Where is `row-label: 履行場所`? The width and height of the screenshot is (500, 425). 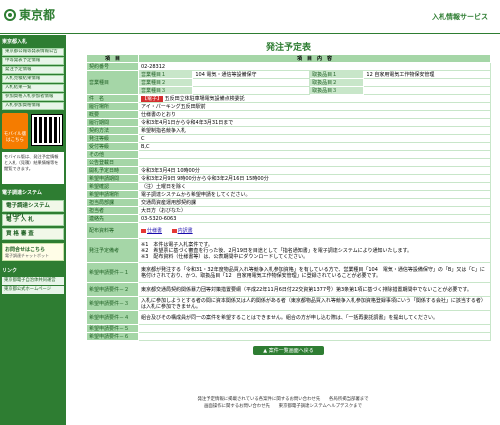
row-label: 履行場所 is located at coordinates (112, 106).